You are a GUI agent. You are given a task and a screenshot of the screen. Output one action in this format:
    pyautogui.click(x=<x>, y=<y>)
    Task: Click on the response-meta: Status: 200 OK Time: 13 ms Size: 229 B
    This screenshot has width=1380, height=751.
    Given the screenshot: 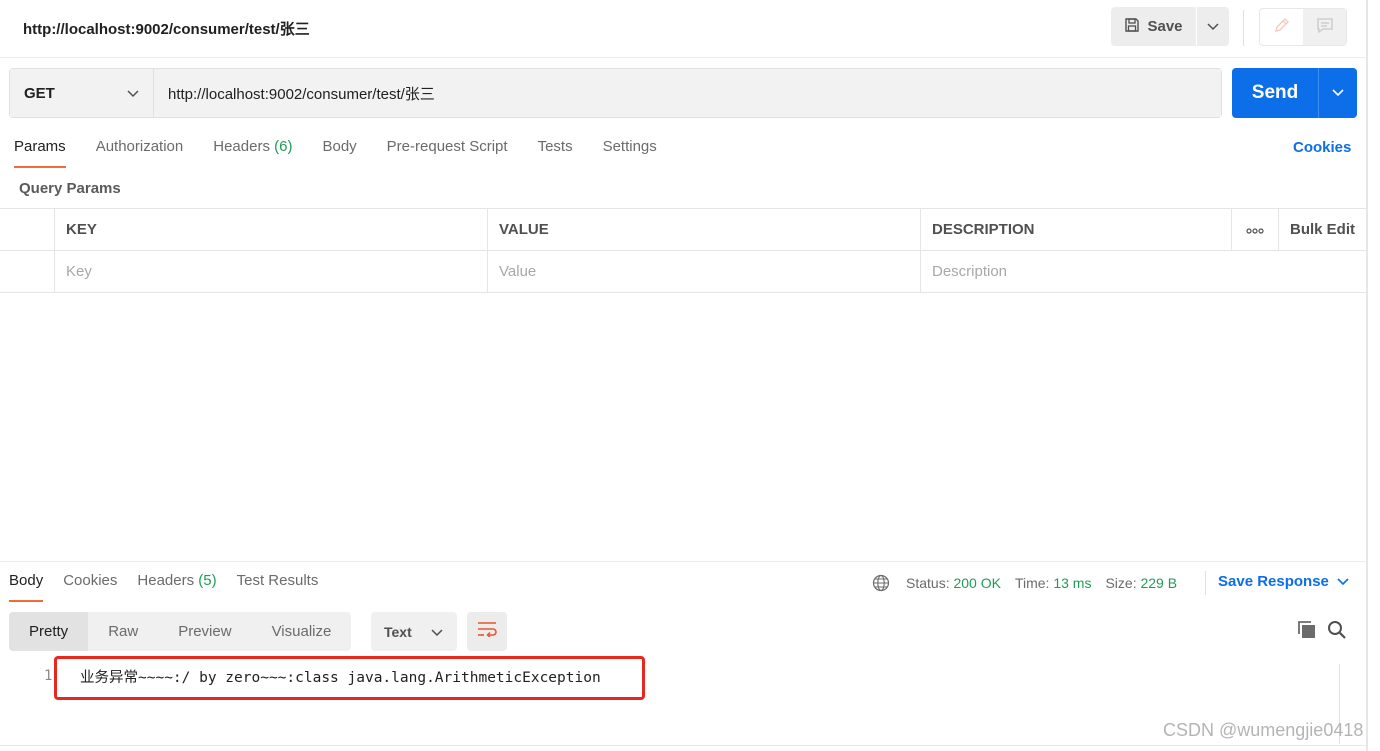 What is the action you would take?
    pyautogui.click(x=1024, y=583)
    